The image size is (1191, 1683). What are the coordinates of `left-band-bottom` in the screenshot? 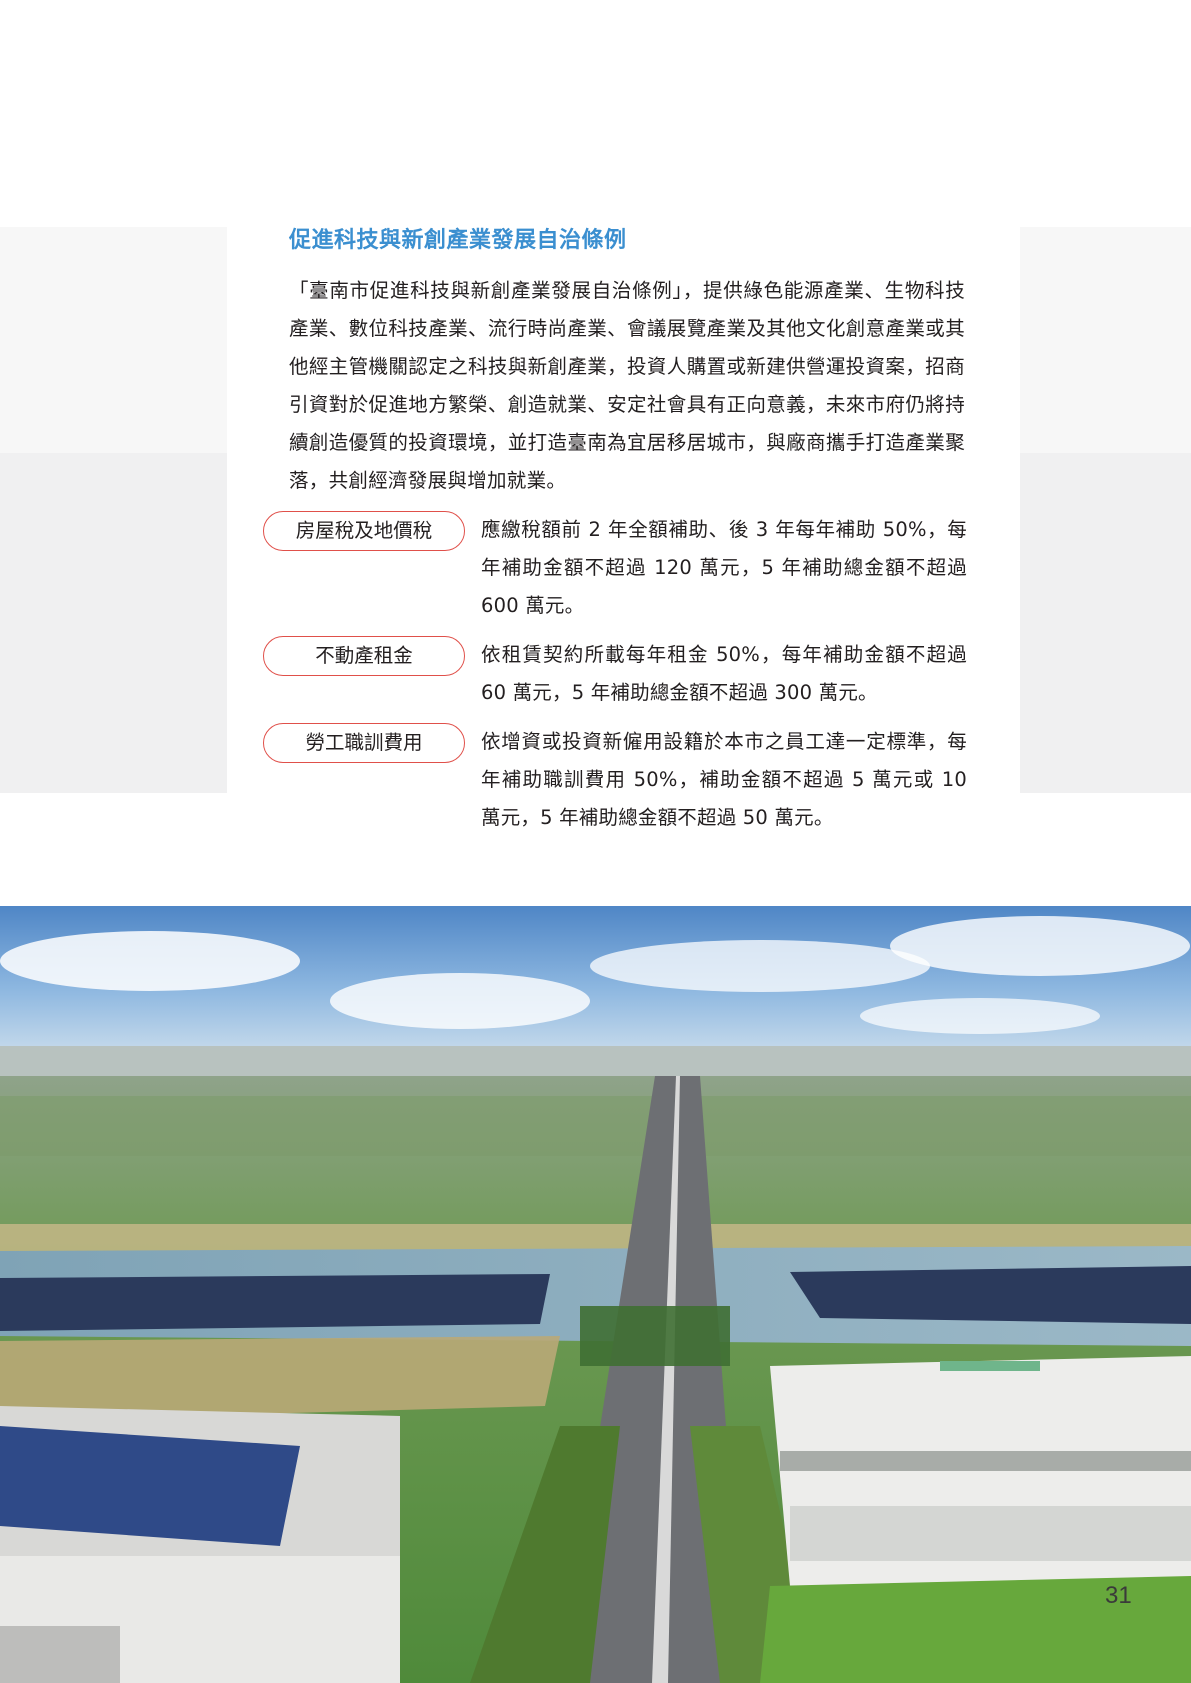 It's located at (113, 623).